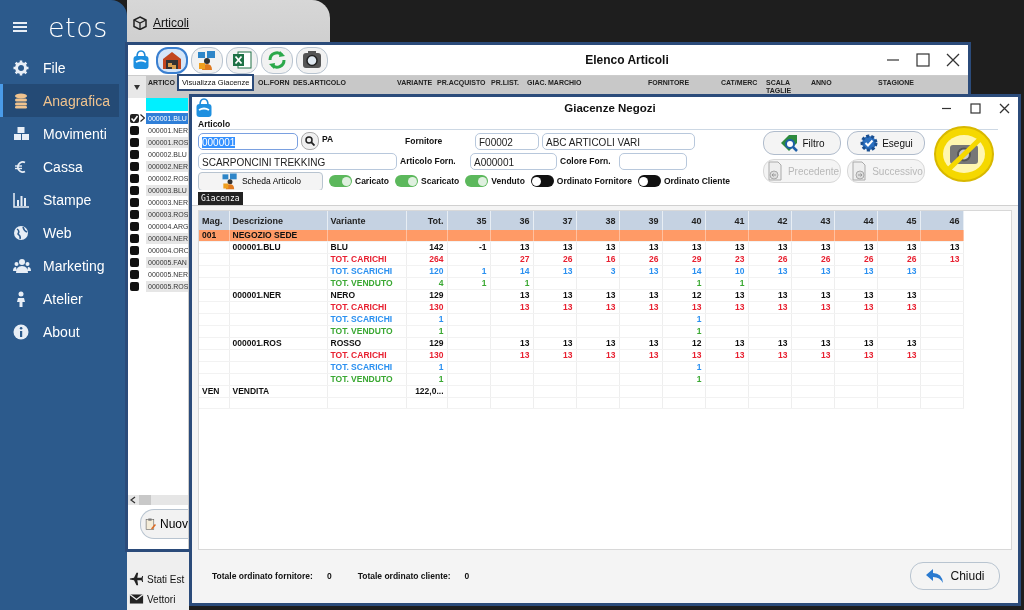 The width and height of the screenshot is (1024, 610). Describe the element at coordinates (426, 259) in the screenshot. I see `table-cell: 264` at that location.